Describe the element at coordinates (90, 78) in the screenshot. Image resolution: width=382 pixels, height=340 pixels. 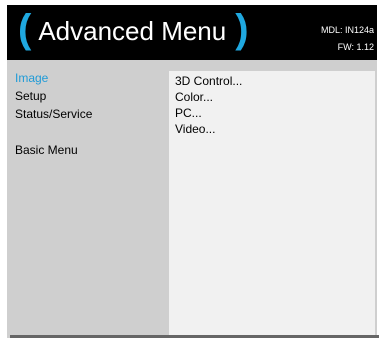
I see `menu-item-image: Image` at that location.